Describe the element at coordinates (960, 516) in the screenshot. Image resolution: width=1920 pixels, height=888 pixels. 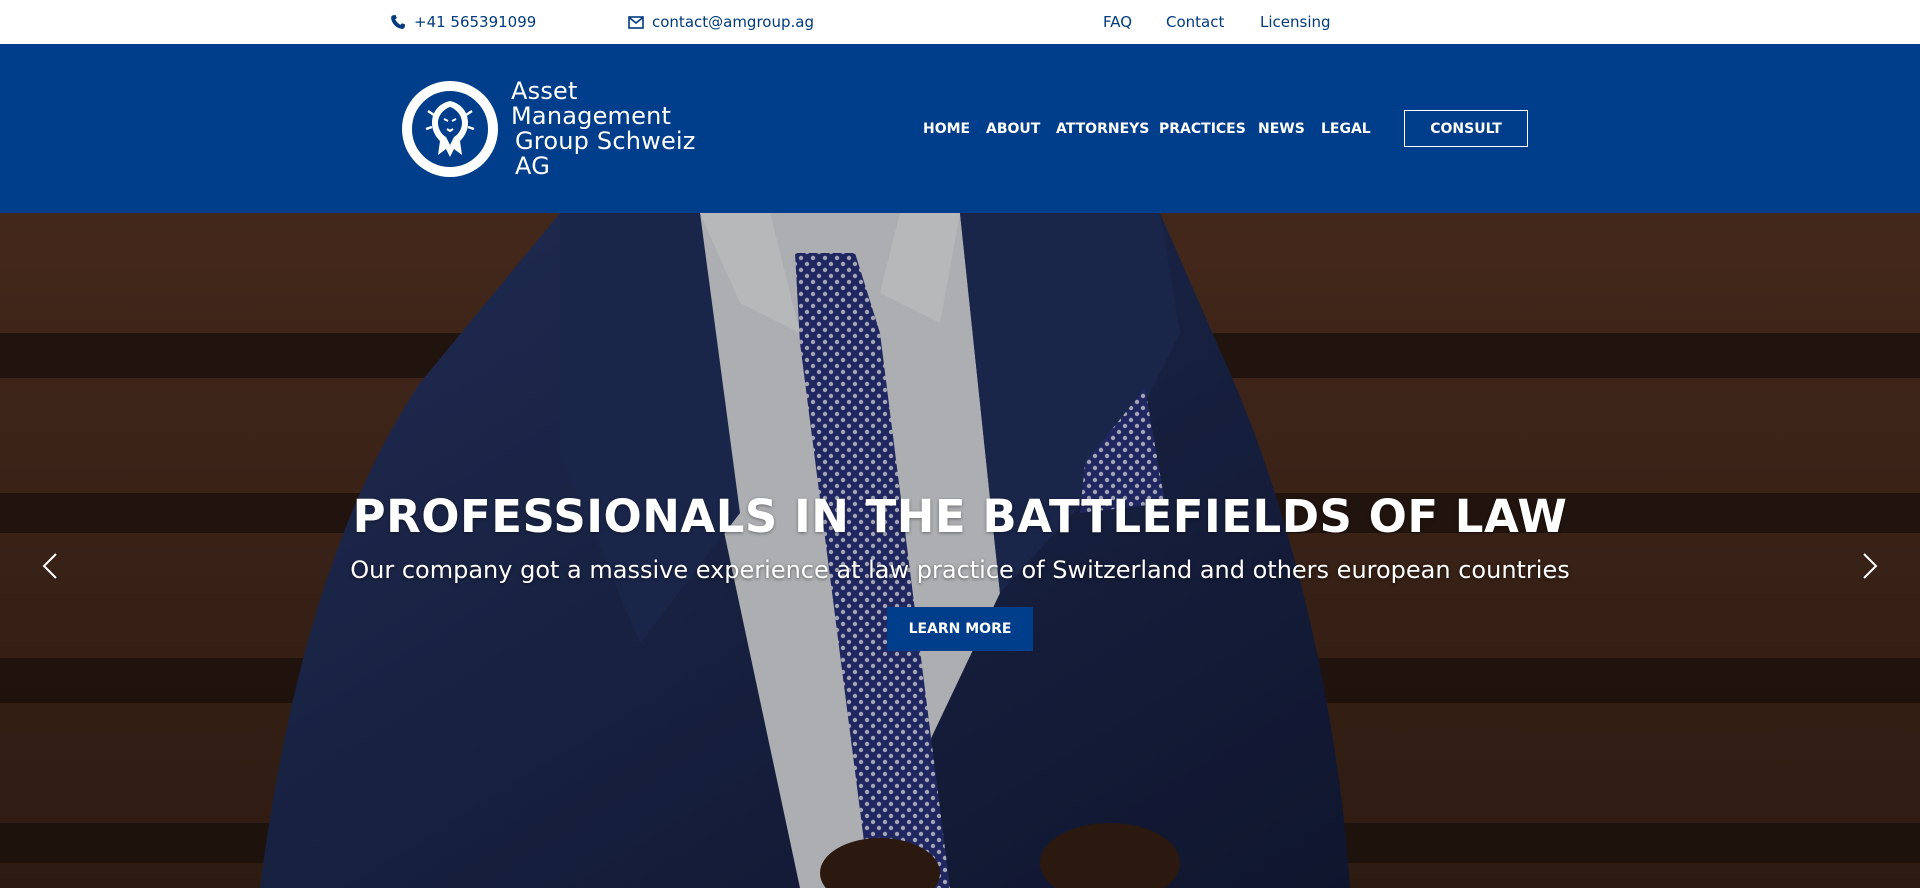
I see `hero-title: PROFESSIONALS IN THE BATTLEFIELDS OF LAW` at that location.